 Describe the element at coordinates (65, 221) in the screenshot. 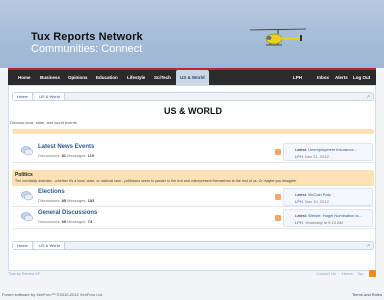

I see `forum-stats: Discussions: 68 Messages: 74` at that location.